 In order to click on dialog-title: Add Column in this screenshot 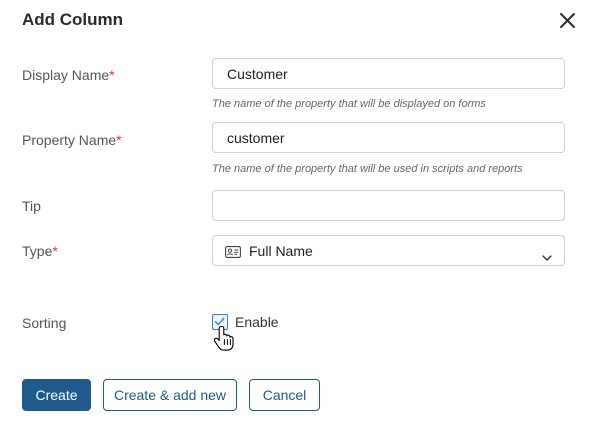, I will do `click(73, 19)`.